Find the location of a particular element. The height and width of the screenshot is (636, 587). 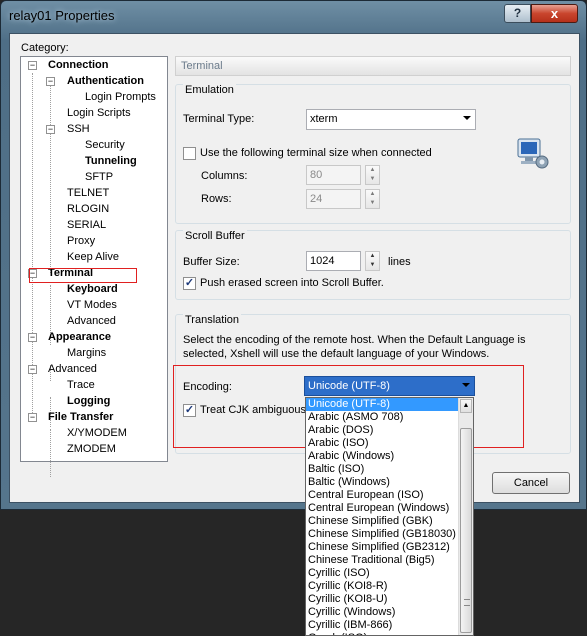

terminal-monitor-icon is located at coordinates (533, 153).